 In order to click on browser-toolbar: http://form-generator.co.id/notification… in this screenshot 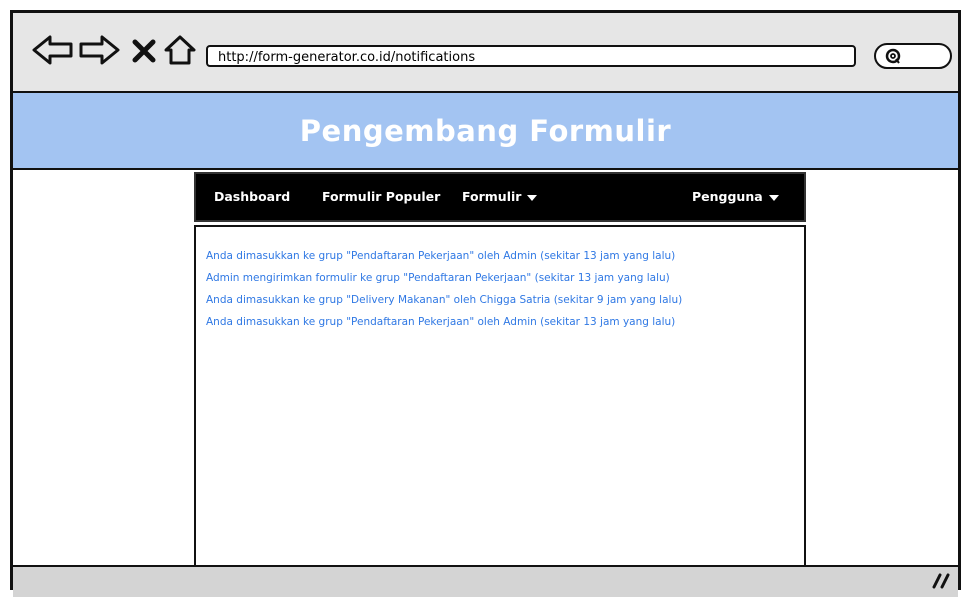, I will do `click(485, 53)`.